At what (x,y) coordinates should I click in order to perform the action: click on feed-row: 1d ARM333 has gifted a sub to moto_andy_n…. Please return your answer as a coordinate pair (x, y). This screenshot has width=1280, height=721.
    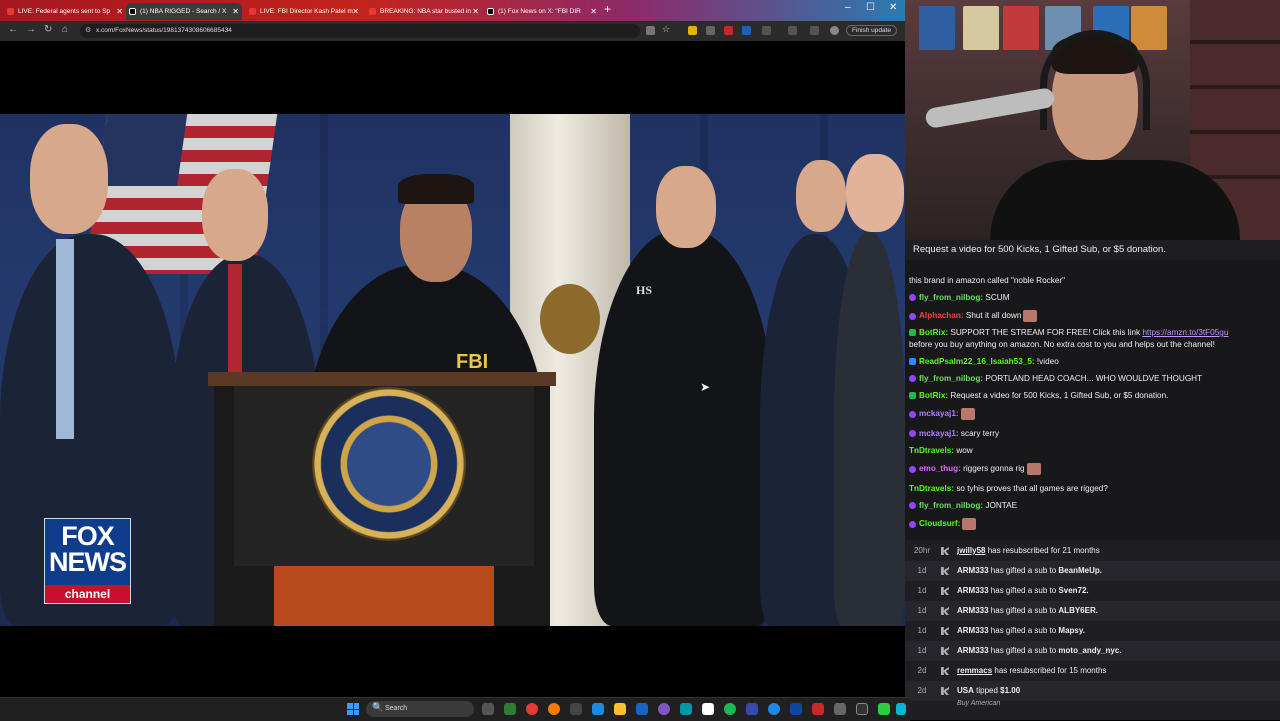
    Looking at the image, I should click on (1092, 651).